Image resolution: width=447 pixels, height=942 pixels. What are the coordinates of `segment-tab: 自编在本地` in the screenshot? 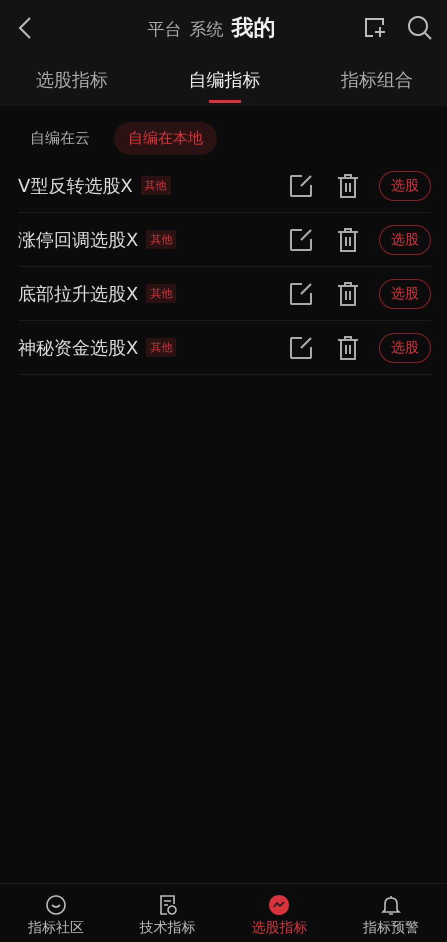 It's located at (165, 138).